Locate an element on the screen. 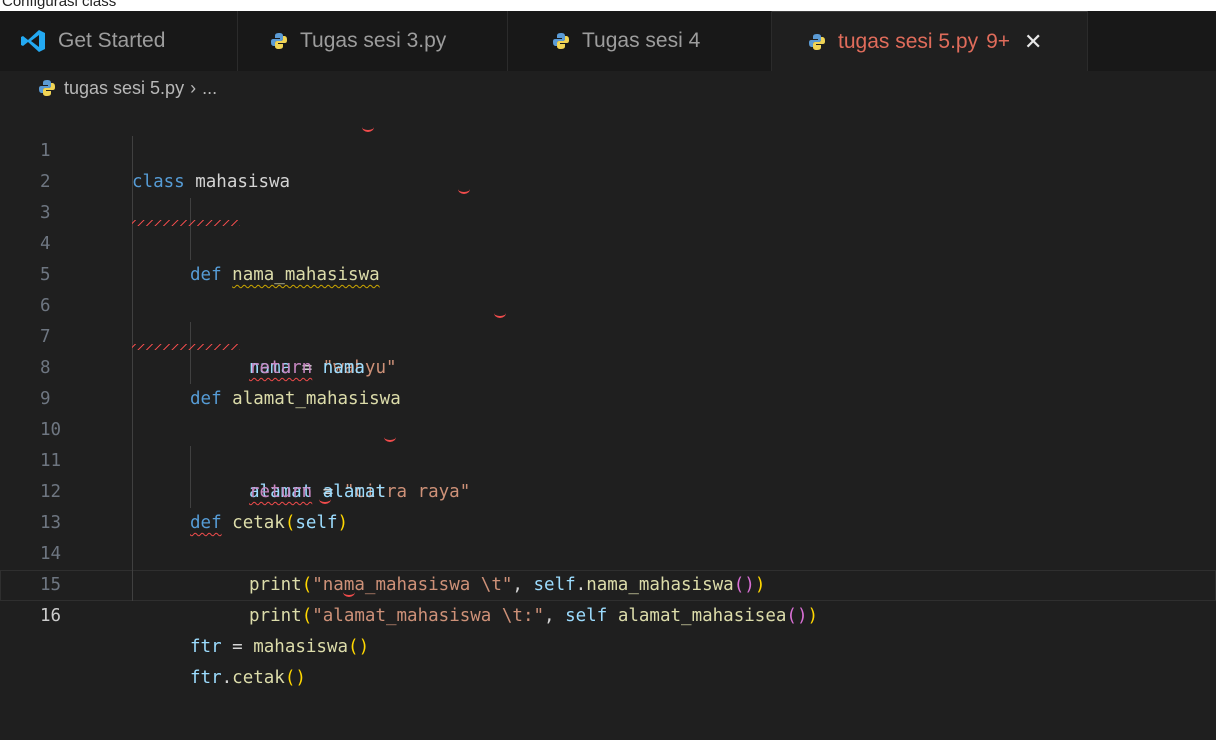 The width and height of the screenshot is (1216, 740). tab-tugas-sesi-3: Tugas sesi 3.py is located at coordinates (373, 41).